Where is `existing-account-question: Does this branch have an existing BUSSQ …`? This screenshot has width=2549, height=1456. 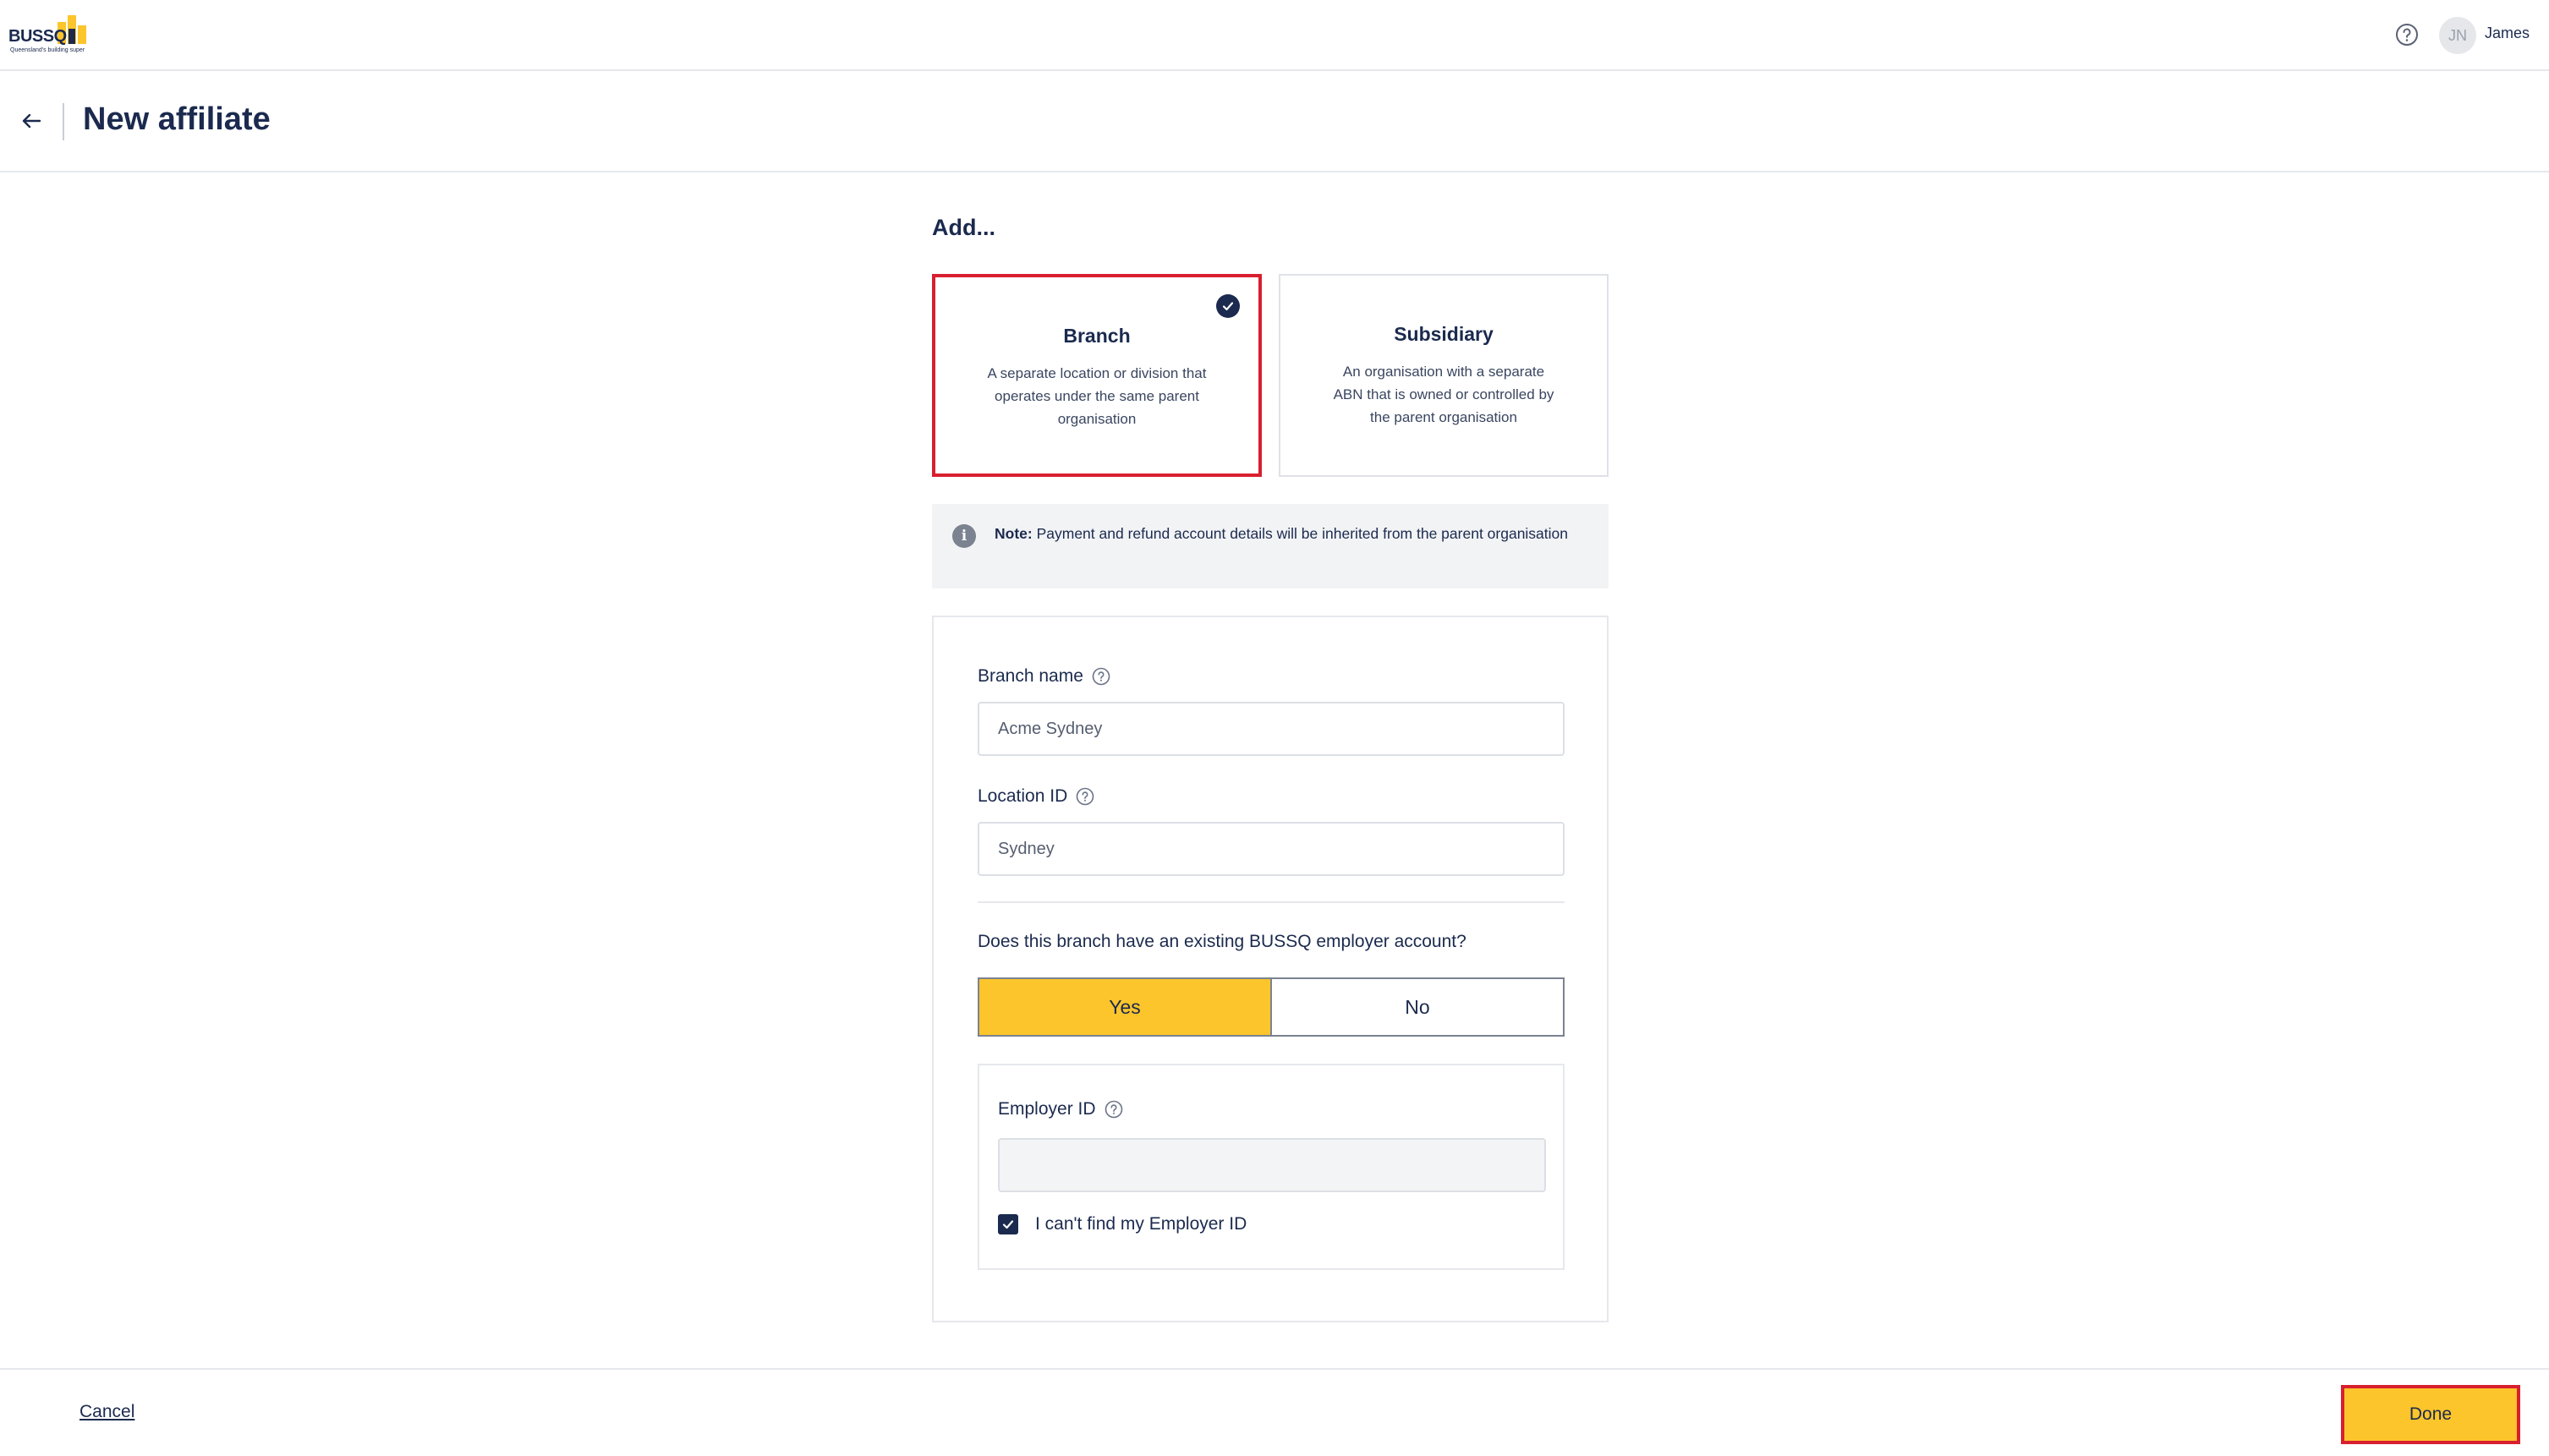
existing-account-question: Does this branch have an existing BUSSQ … is located at coordinates (1222, 941).